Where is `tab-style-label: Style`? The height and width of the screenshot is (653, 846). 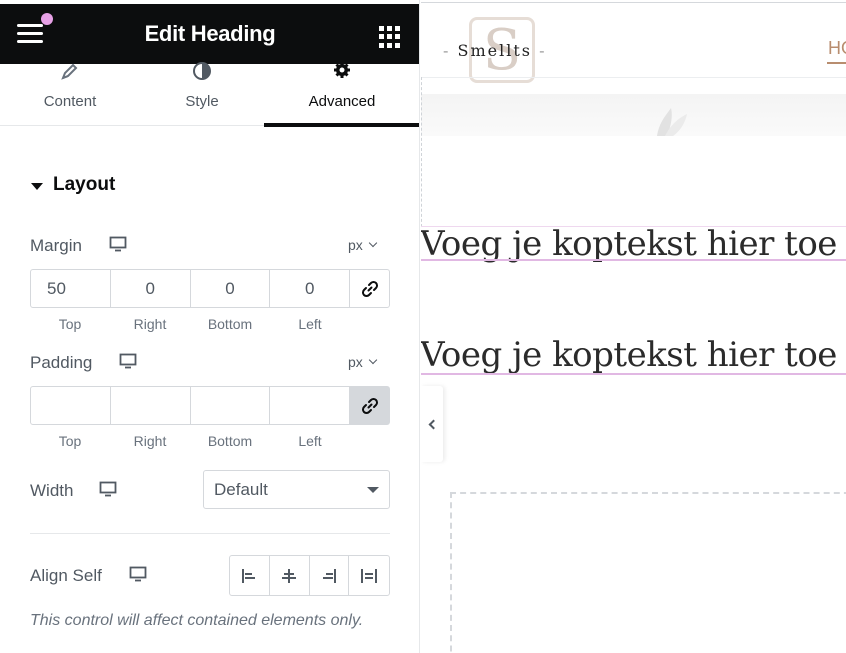
tab-style-label: Style is located at coordinates (202, 101).